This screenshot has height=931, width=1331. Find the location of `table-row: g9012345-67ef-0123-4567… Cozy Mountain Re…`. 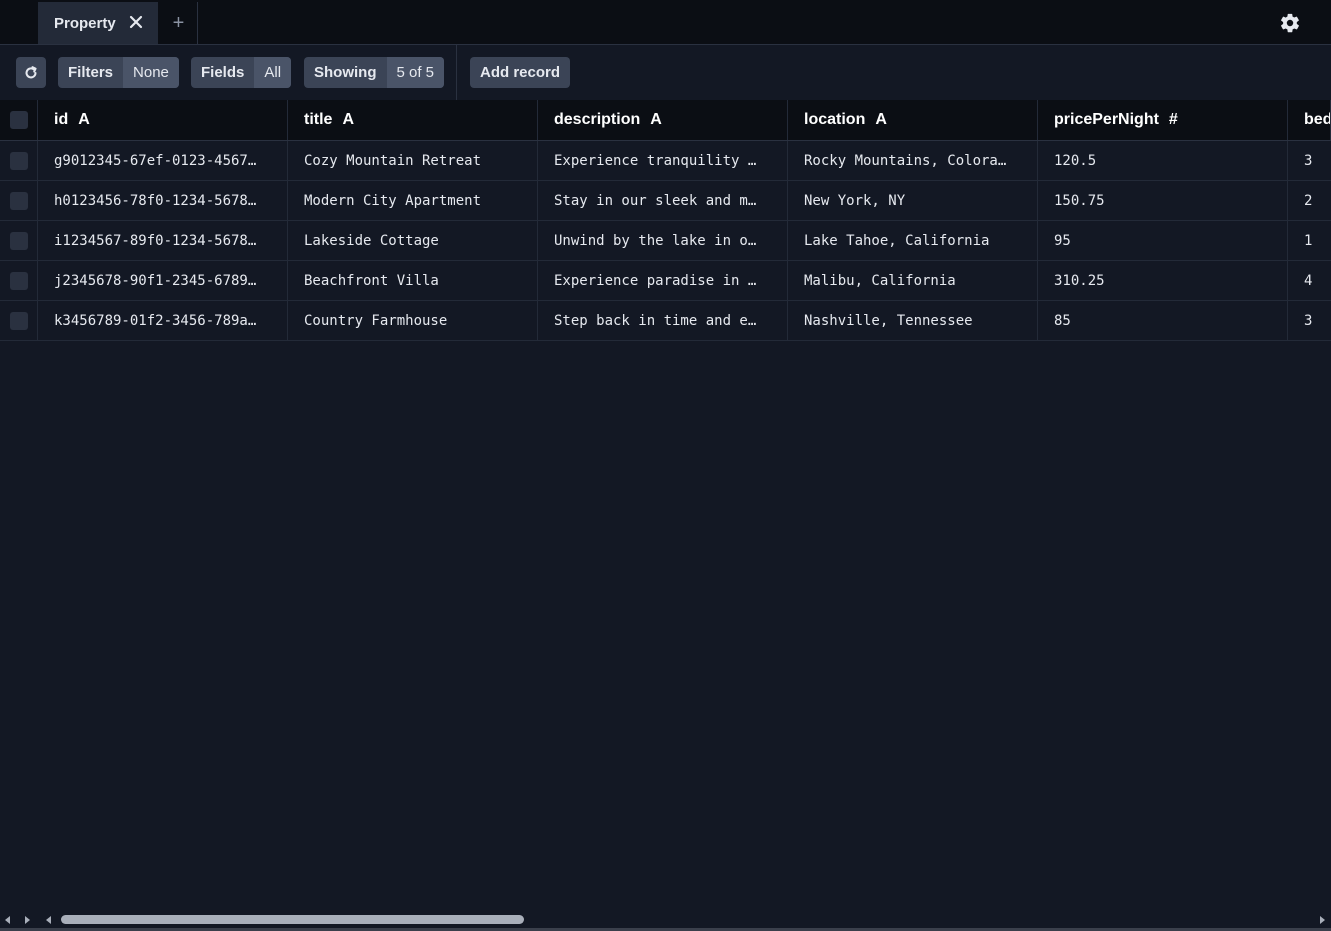

table-row: g9012345-67ef-0123-4567… Cozy Mountain Re… is located at coordinates (665, 161).